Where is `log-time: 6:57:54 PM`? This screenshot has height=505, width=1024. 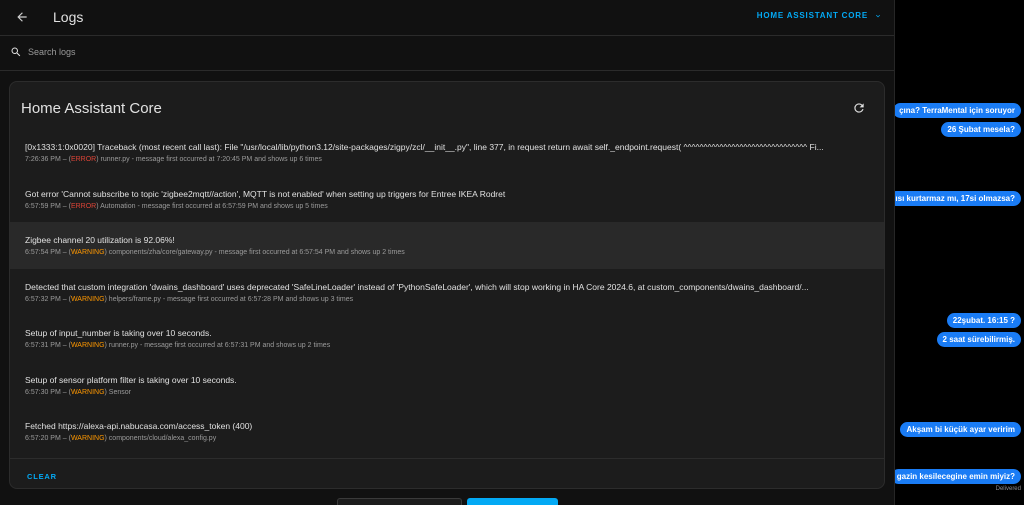 log-time: 6:57:54 PM is located at coordinates (43, 252).